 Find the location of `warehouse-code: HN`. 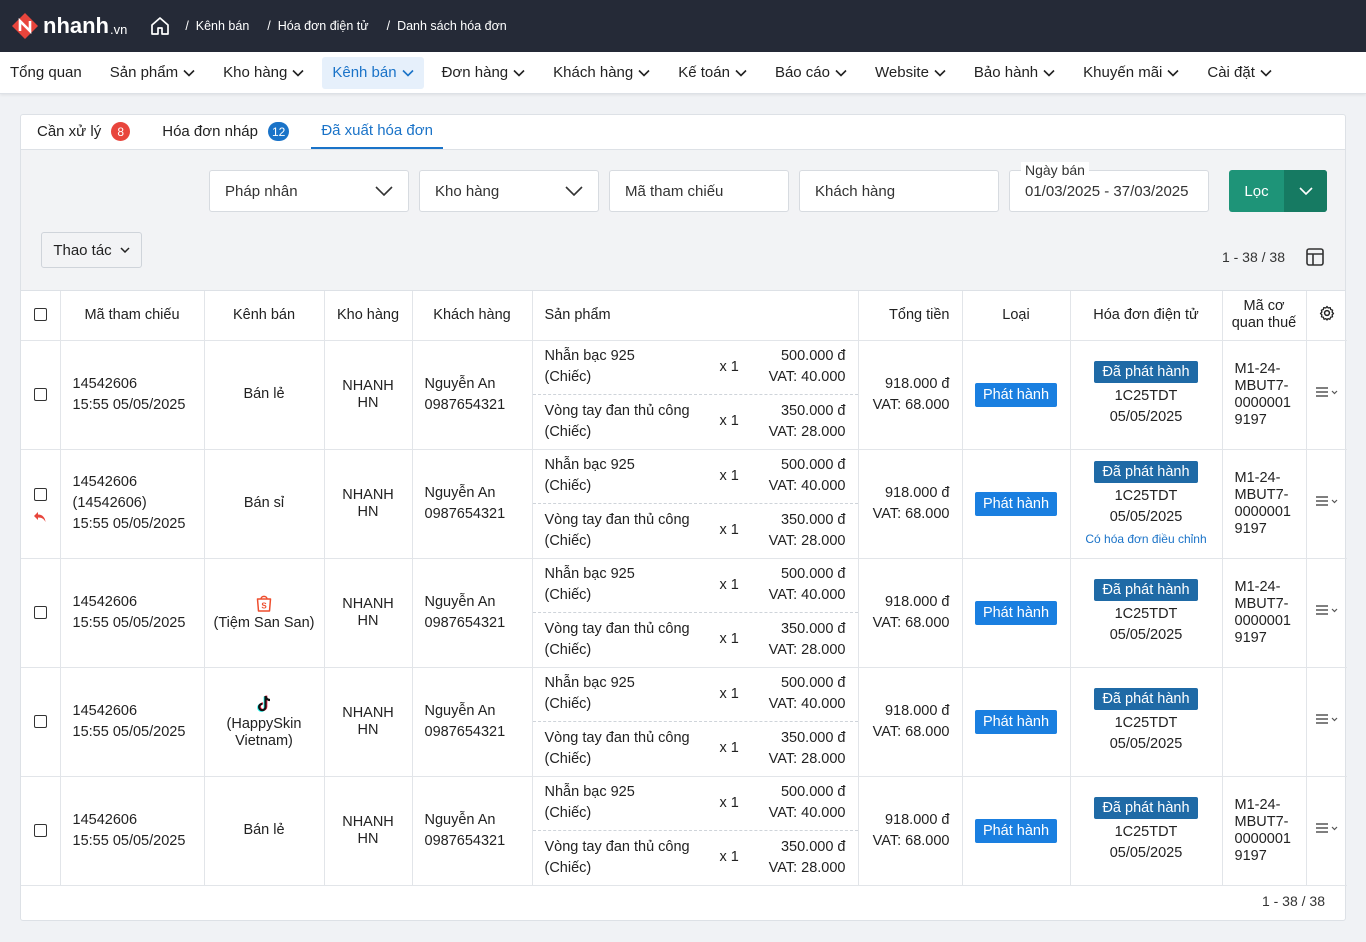

warehouse-code: HN is located at coordinates (368, 511).